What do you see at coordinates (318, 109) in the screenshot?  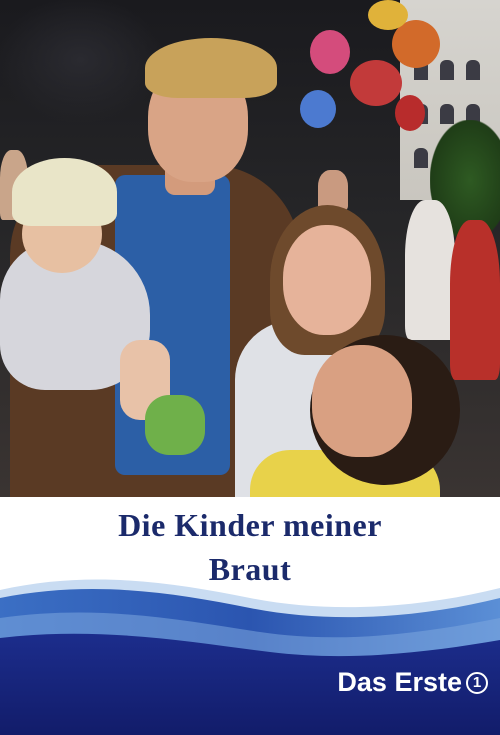 I see `balloon-blue` at bounding box center [318, 109].